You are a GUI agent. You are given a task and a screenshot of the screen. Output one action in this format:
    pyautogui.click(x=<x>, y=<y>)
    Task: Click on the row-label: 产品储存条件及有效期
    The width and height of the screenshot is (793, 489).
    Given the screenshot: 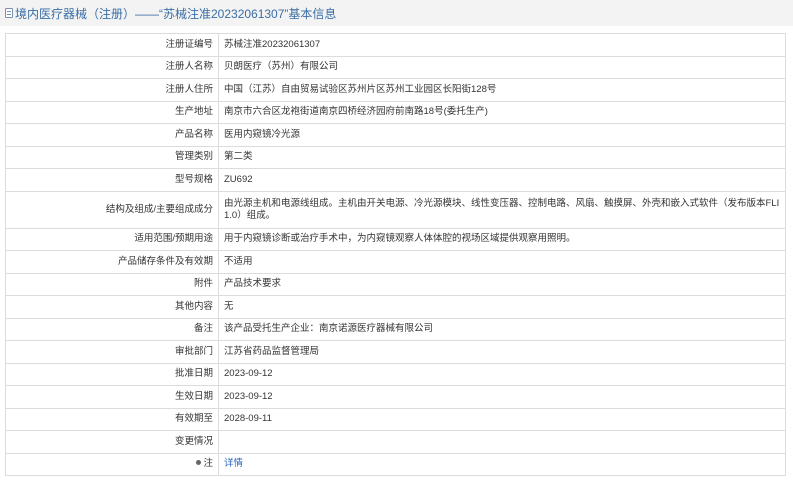 What is the action you would take?
    pyautogui.click(x=112, y=262)
    